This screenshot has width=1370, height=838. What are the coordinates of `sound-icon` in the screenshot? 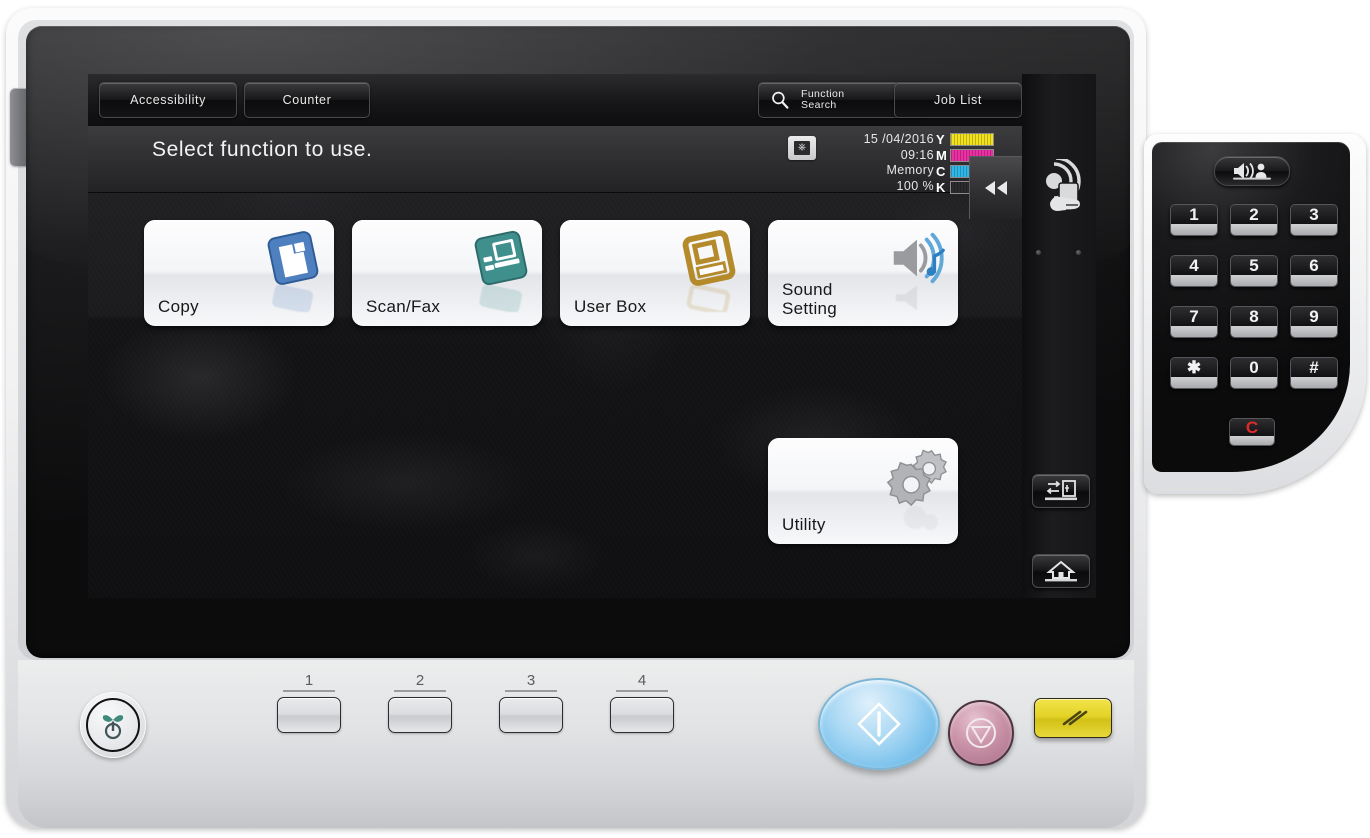 It's located at (919, 258).